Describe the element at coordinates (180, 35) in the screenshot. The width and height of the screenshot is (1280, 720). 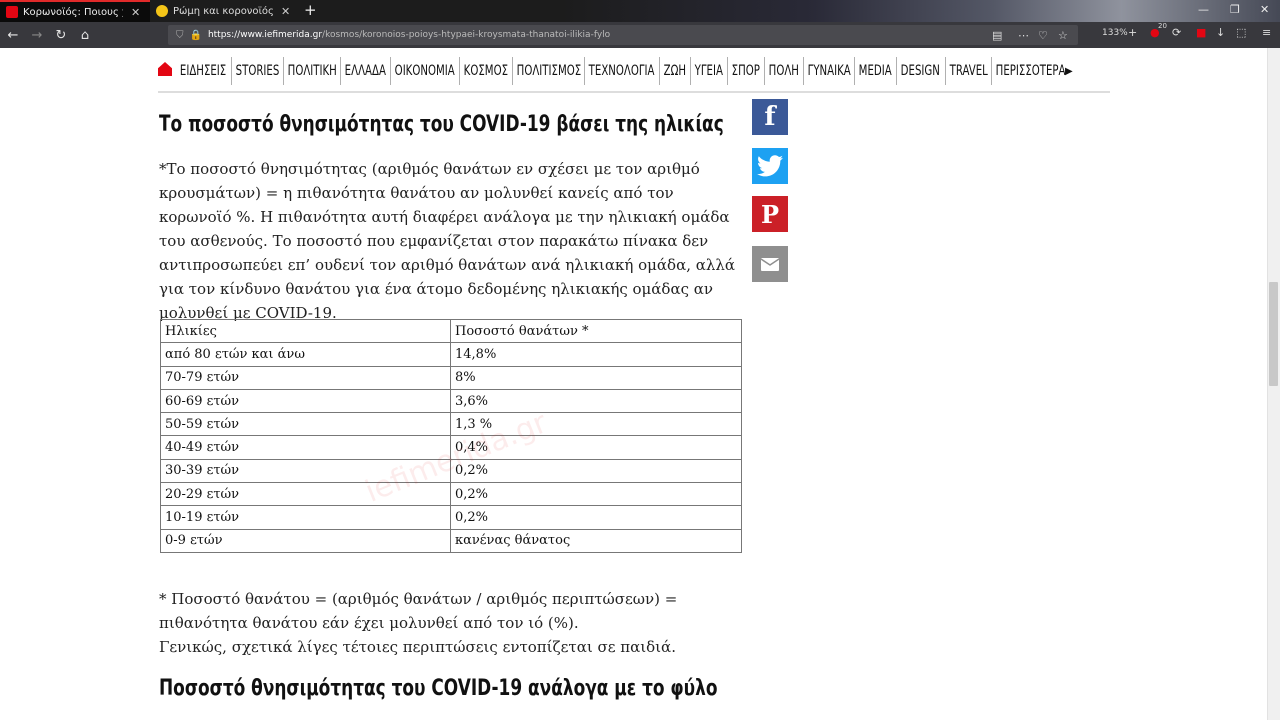
I see `shield-icon: ⛉` at that location.